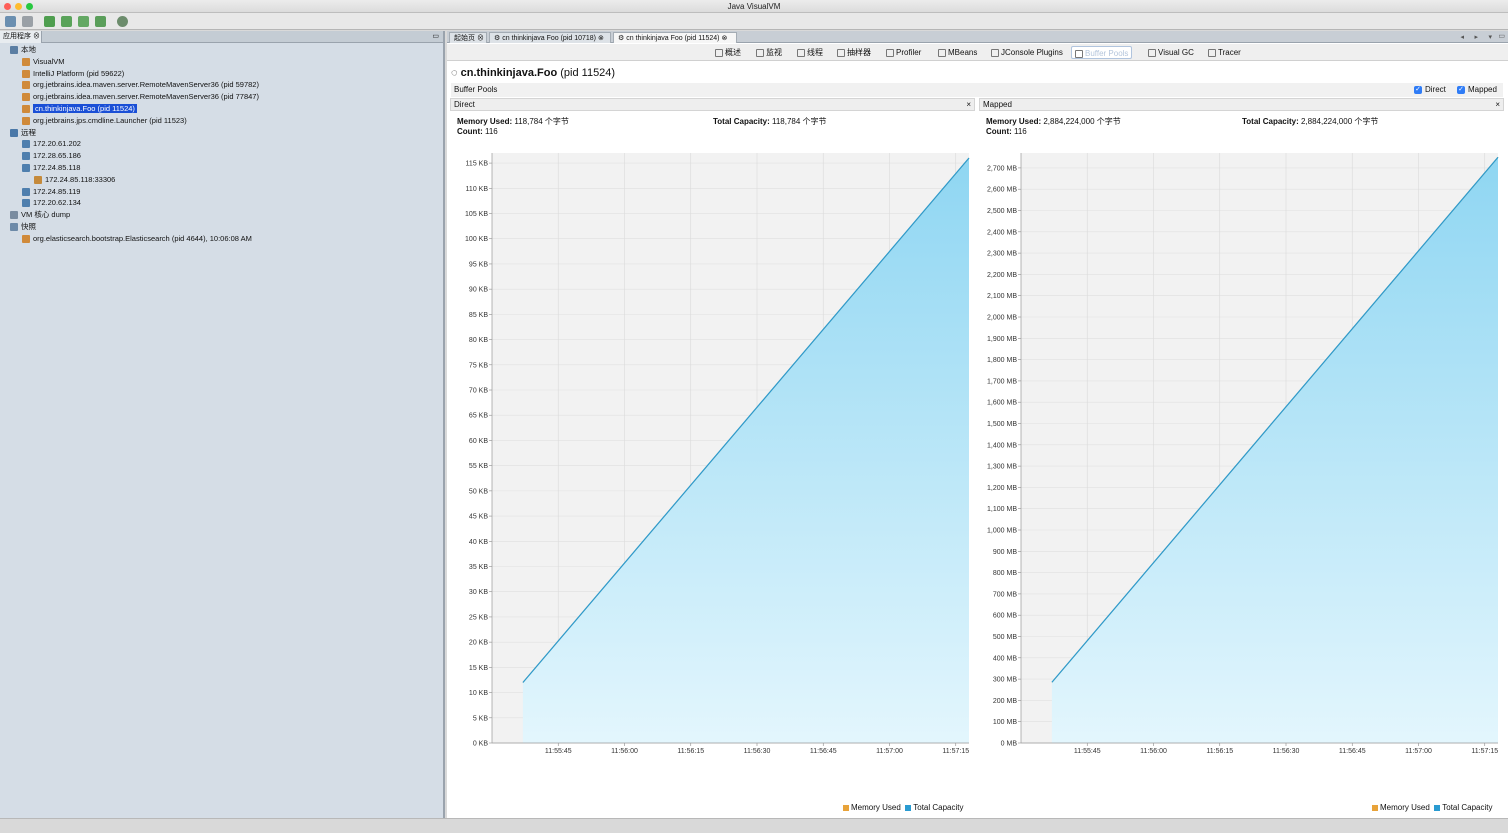 The image size is (1508, 833). I want to click on add-snapshot-icon, so click(100, 21).